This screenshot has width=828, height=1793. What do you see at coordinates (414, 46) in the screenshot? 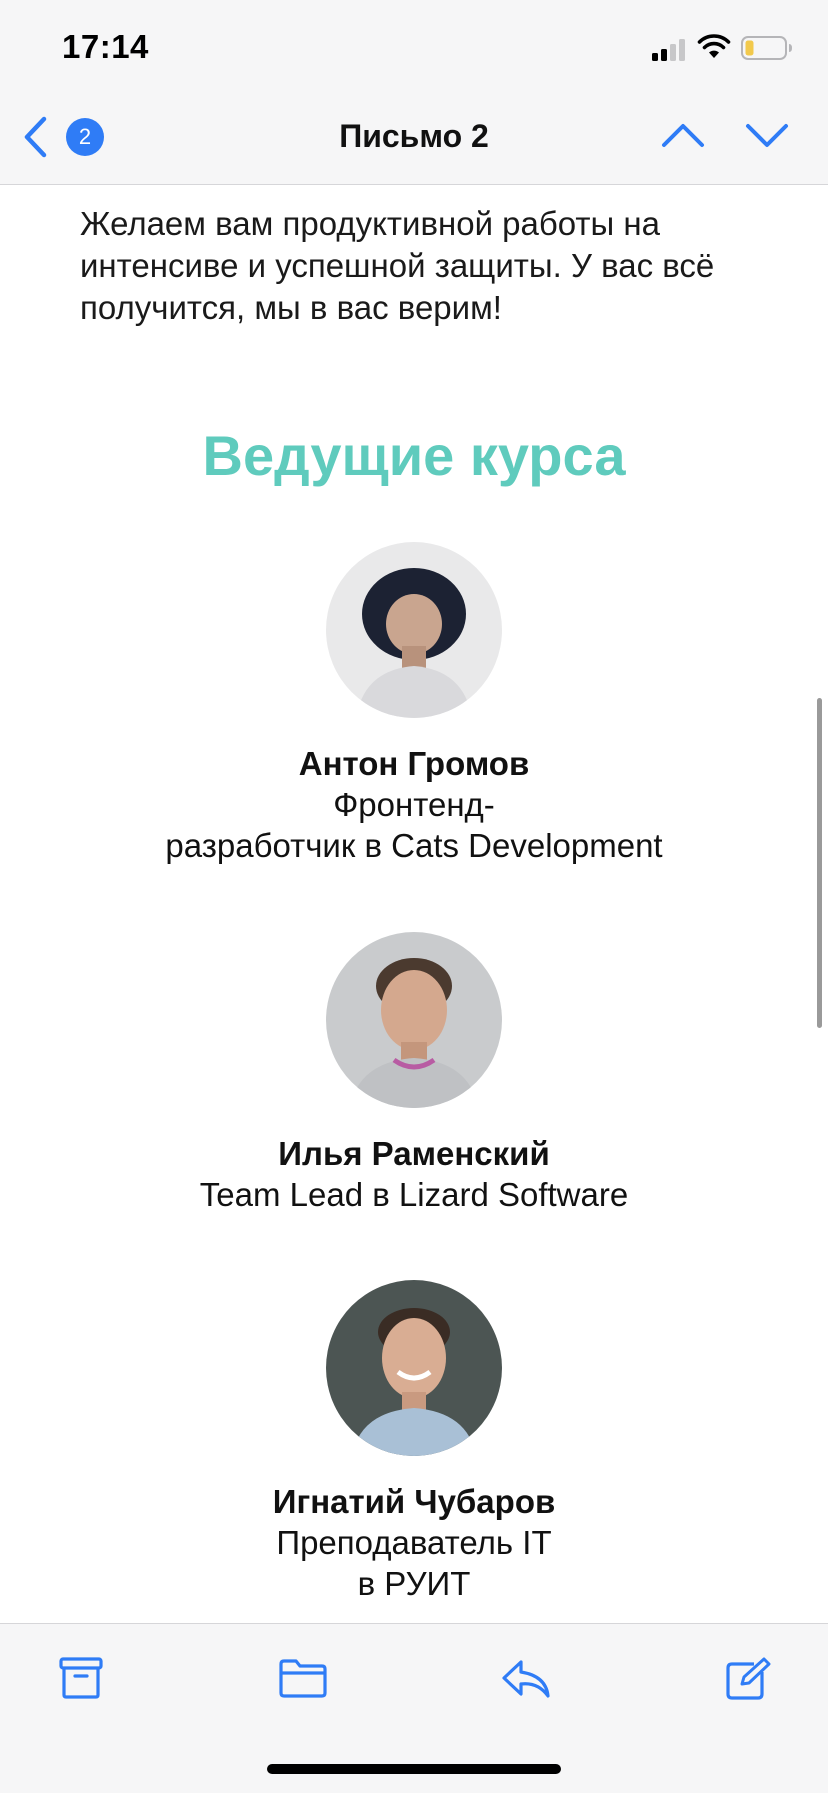
I see `status-bar: 17:14` at bounding box center [414, 46].